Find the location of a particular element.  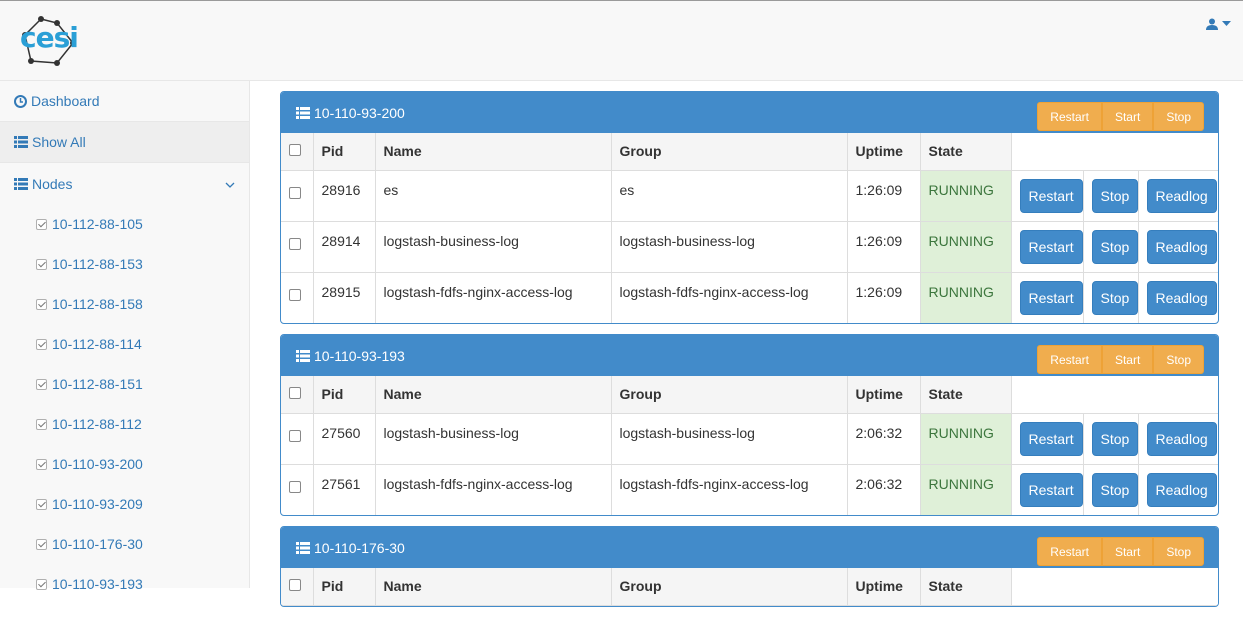

name-cell: logstash-fdfs-nginx-access-log is located at coordinates (493, 489).